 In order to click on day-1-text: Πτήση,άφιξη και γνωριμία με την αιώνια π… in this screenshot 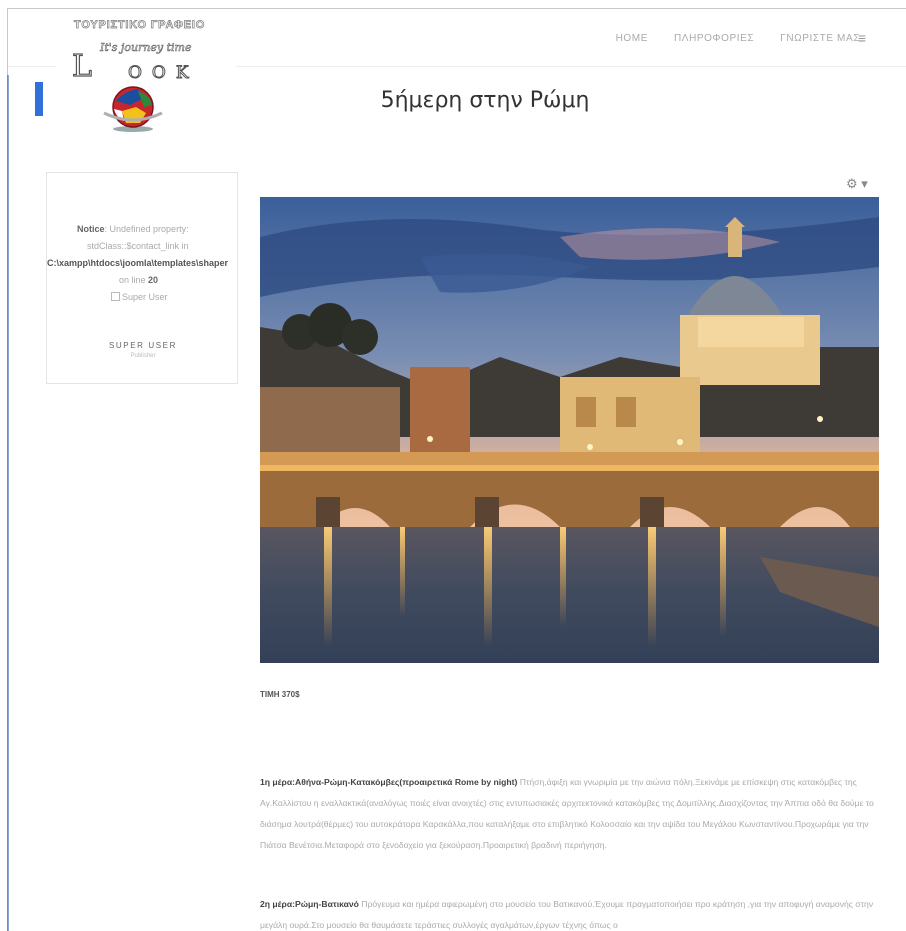, I will do `click(567, 813)`.